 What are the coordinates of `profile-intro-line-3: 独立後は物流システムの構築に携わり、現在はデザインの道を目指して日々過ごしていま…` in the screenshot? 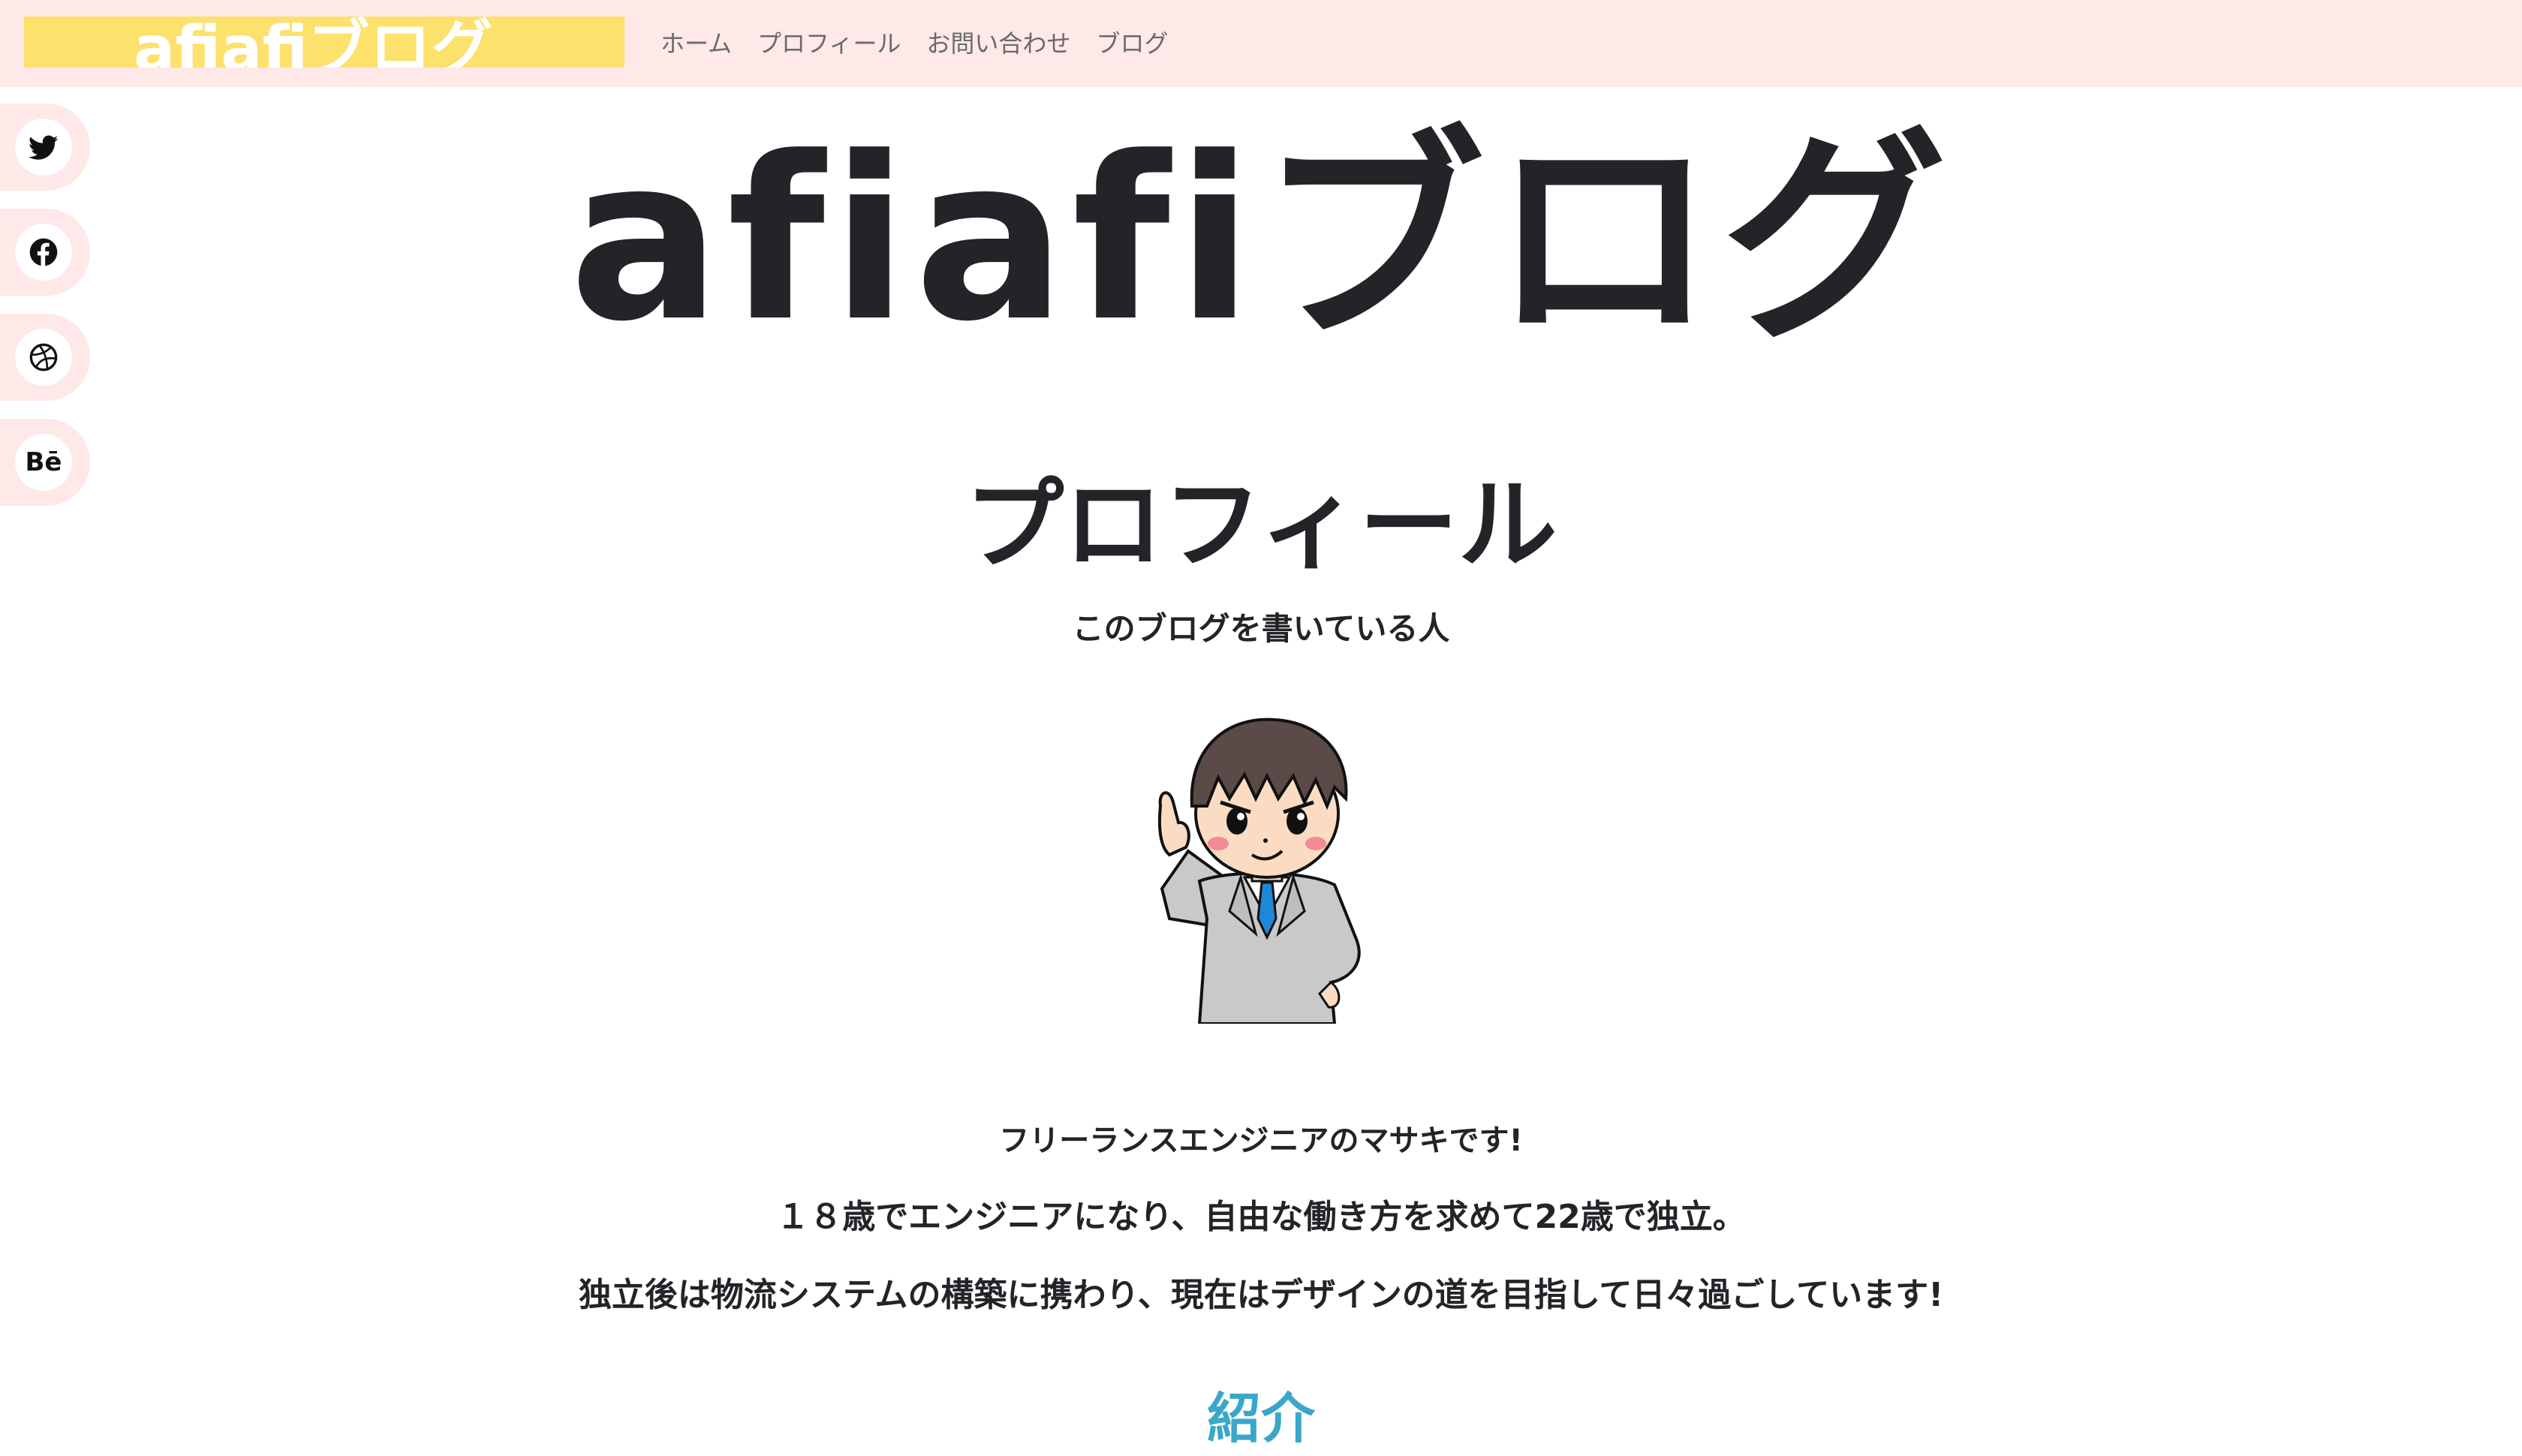 It's located at (1261, 1295).